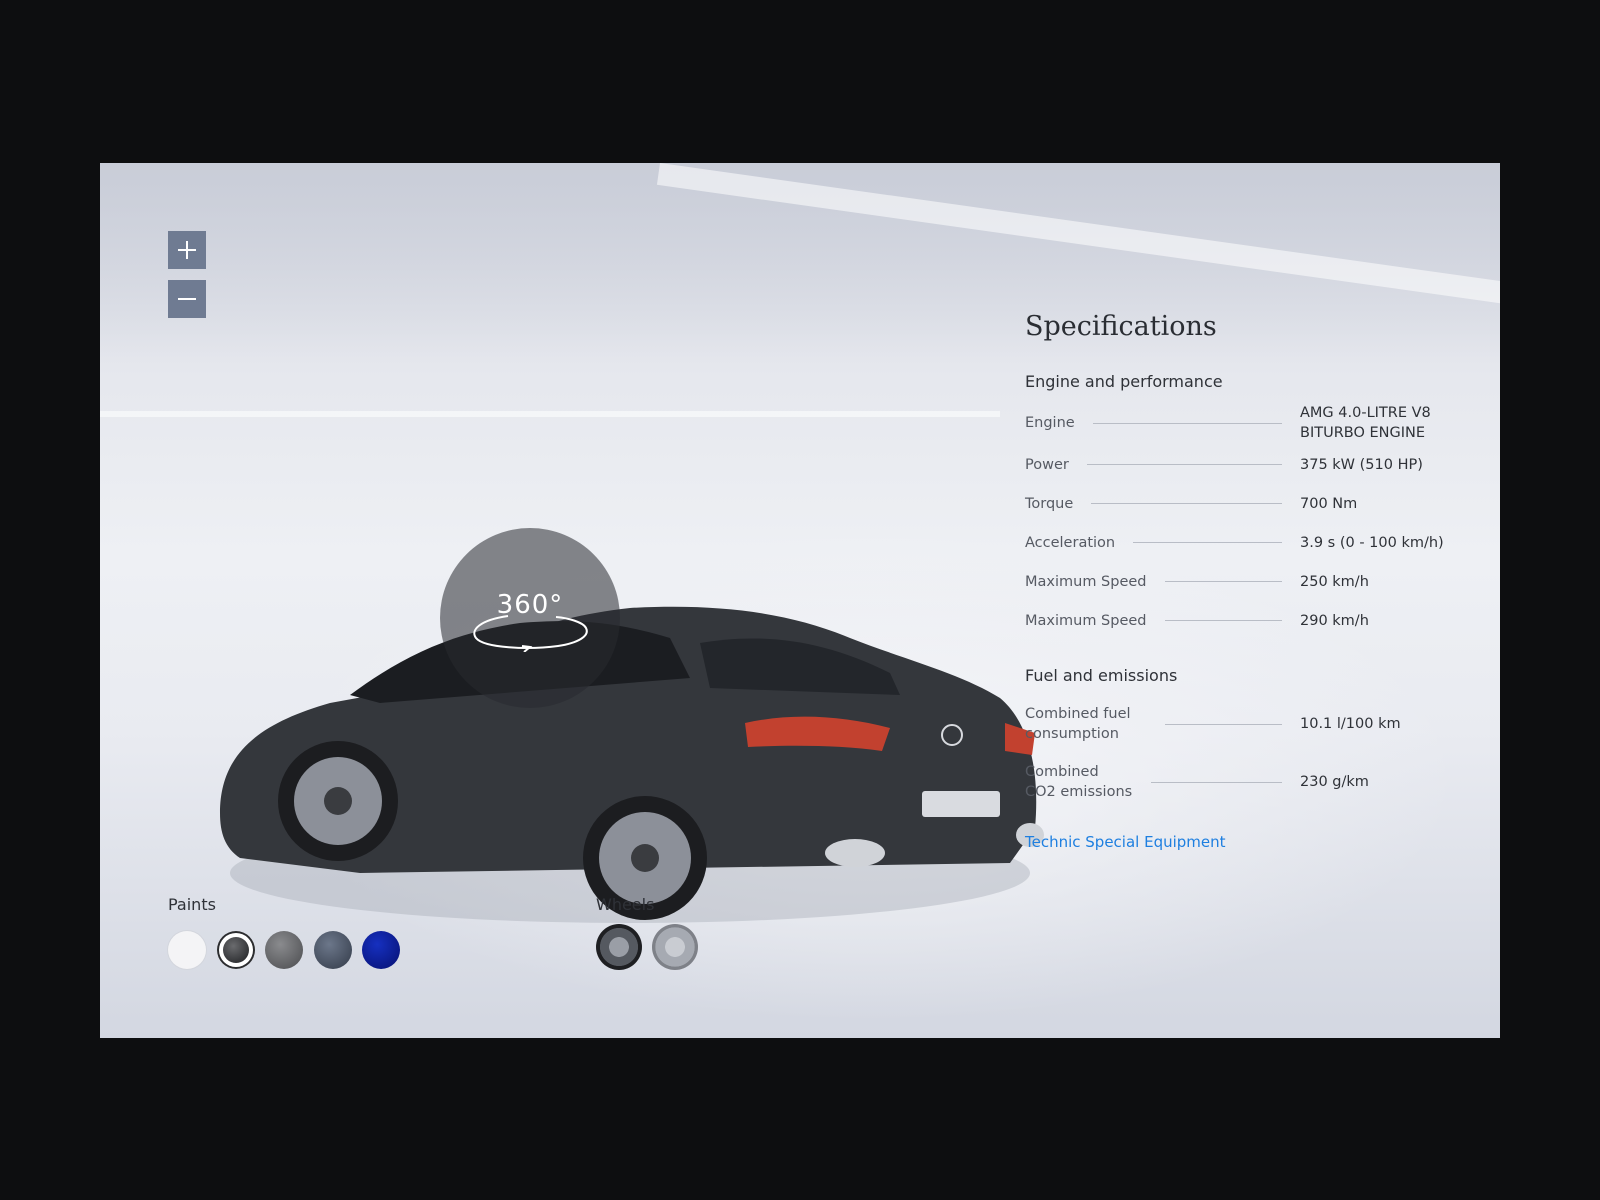 The height and width of the screenshot is (1200, 1600). What do you see at coordinates (1334, 620) in the screenshot?
I see `spec-value: 290 km/h` at bounding box center [1334, 620].